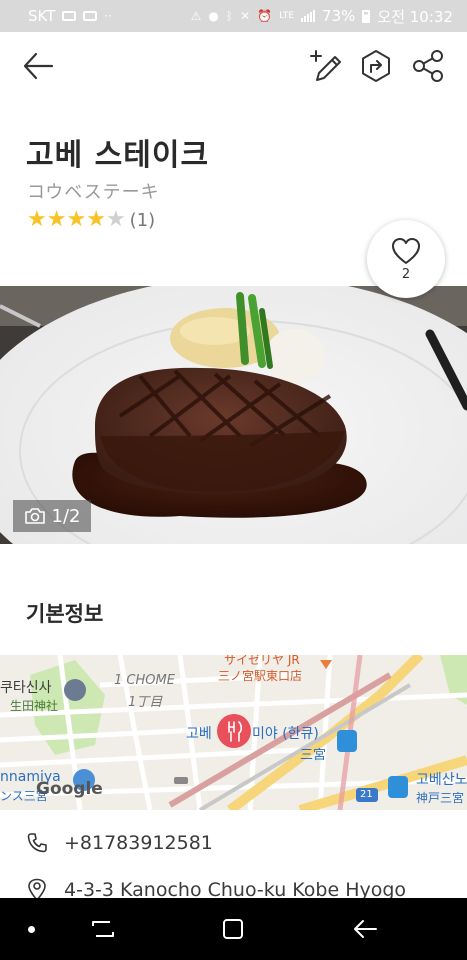  I want to click on home-icon, so click(233, 929).